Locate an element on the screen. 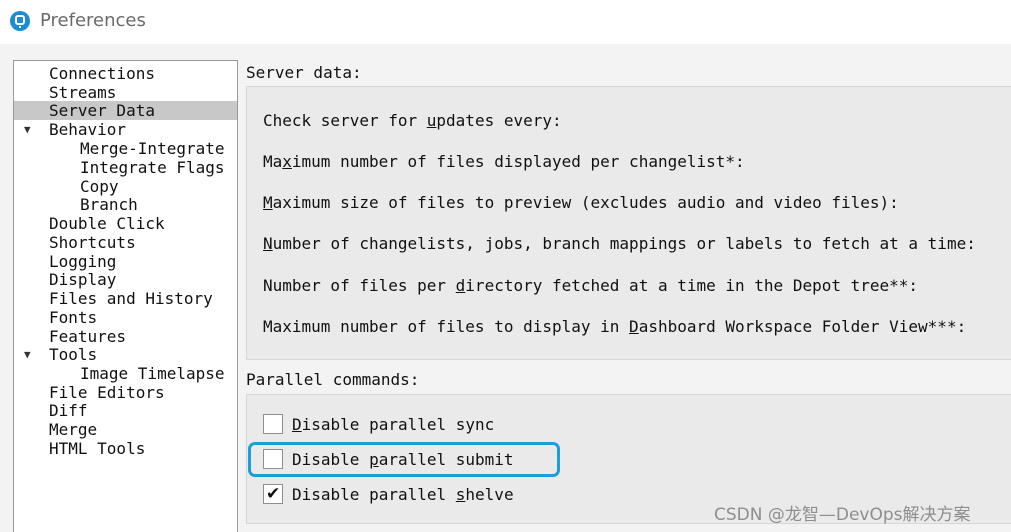 This screenshot has height=532, width=1011. window-title: Preferences is located at coordinates (93, 20).